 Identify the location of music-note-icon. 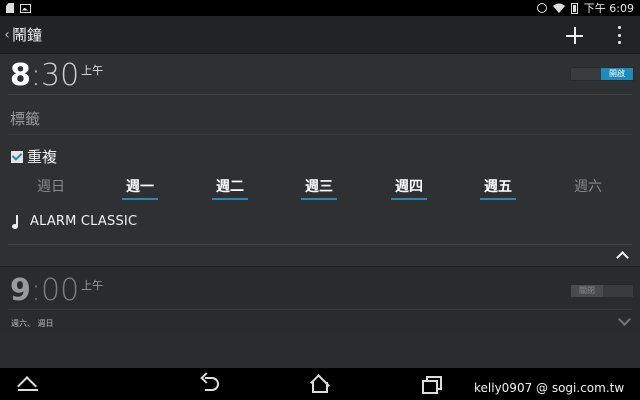
(17, 221).